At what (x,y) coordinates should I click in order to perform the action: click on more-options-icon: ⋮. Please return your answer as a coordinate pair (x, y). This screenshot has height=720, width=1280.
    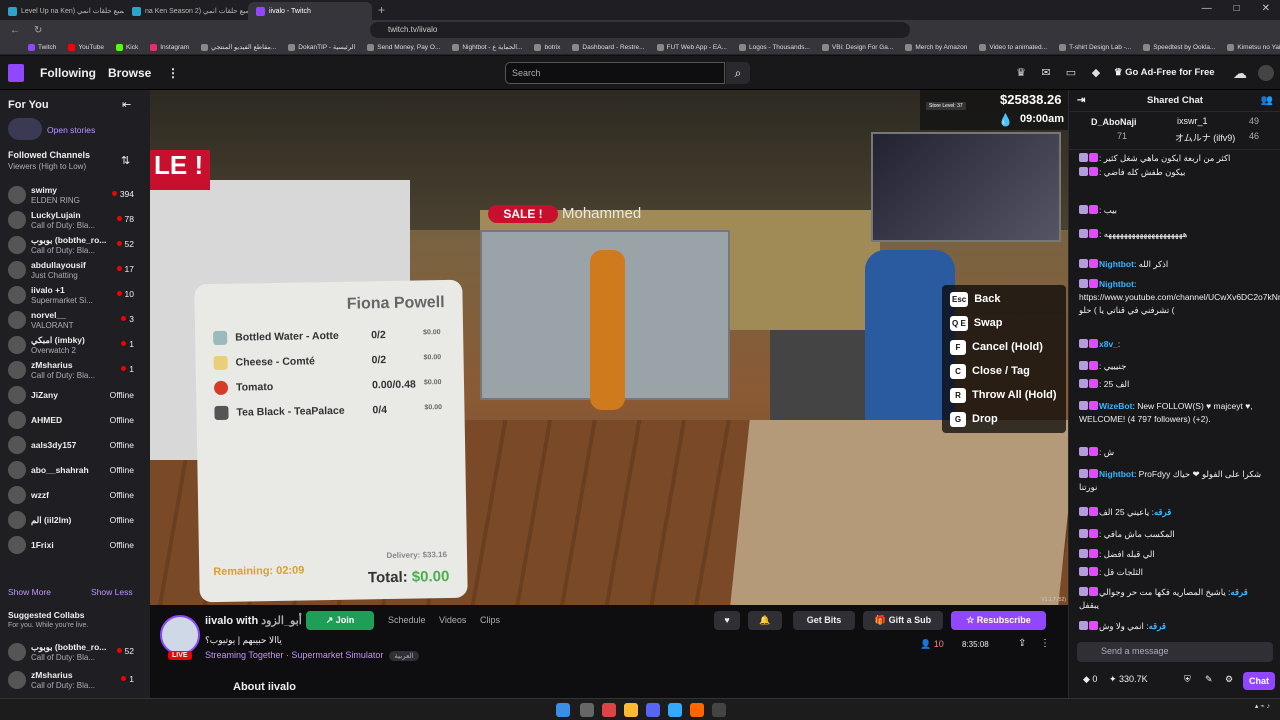
    Looking at the image, I should click on (1045, 643).